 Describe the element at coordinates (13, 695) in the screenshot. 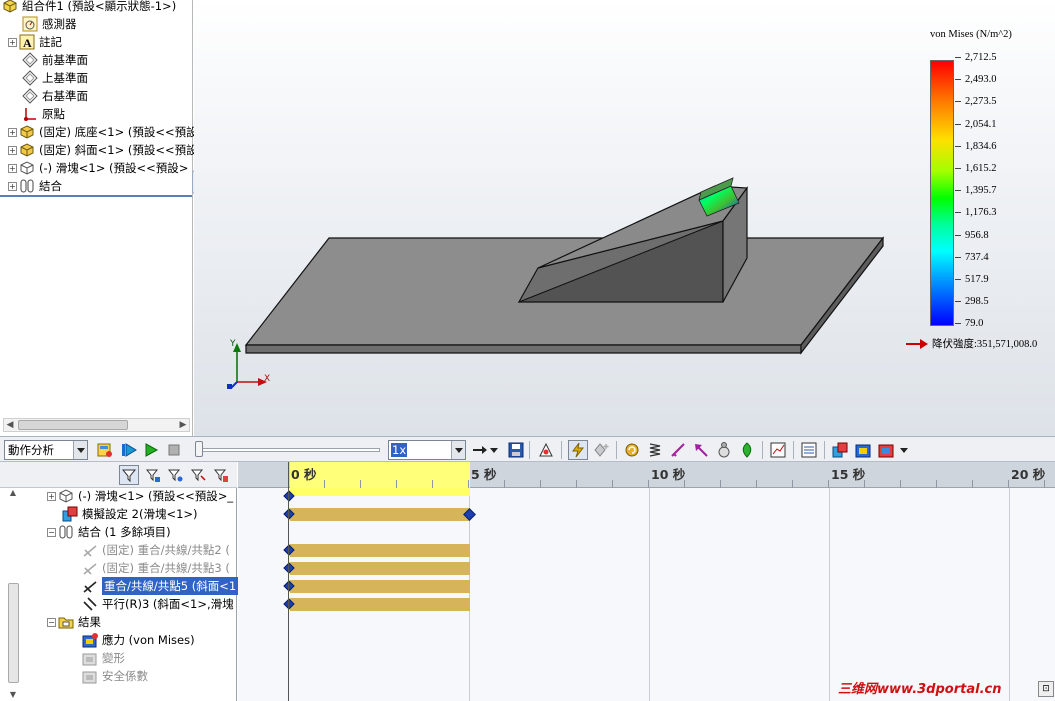

I see `scroll-down-icon: ▼` at that location.